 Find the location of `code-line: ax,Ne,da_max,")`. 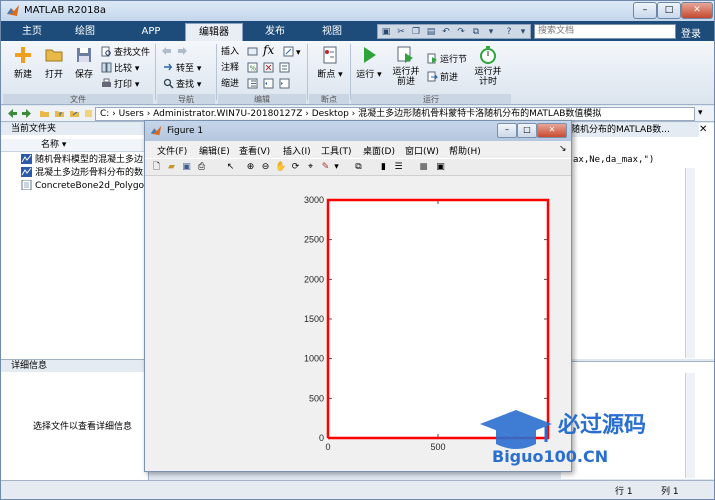

code-line: ax,Ne,da_max,") is located at coordinates (613, 160).